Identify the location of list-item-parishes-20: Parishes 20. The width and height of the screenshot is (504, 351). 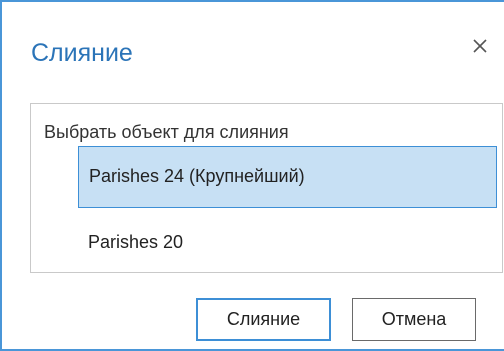
(287, 239).